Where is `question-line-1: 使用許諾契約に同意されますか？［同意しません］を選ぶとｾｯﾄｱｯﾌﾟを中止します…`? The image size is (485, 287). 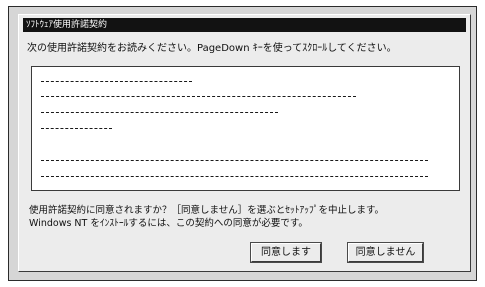
question-line-1: 使用許諾契約に同意されますか？［同意しません］を選ぶとｾｯﾄｱｯﾌﾟを中止します… is located at coordinates (207, 210).